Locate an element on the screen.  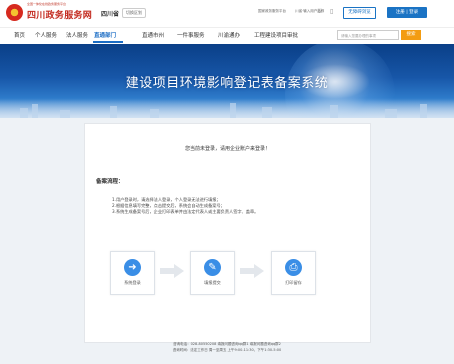
site-logo-name: 四川政务服务网 is located at coordinates (59, 14).